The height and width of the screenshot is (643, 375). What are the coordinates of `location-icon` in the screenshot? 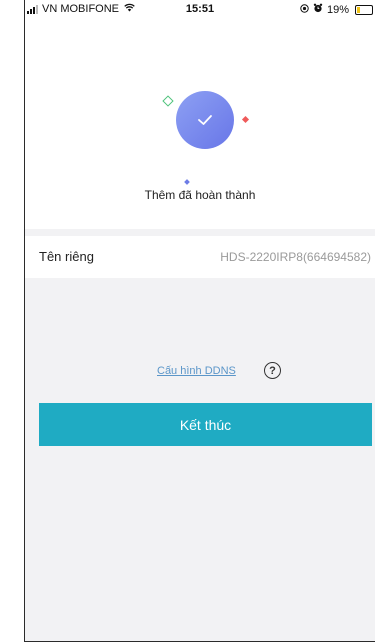 It's located at (304, 9).